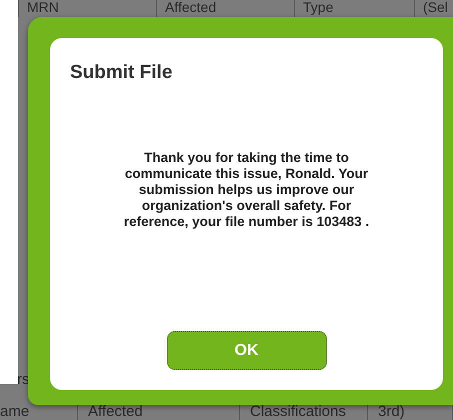 This screenshot has width=453, height=420. I want to click on dialog-message: Thank you for taking the time to communicate this issue, Ronald. Your submission helps us improve our organization's overall safety. For reference, your file number is 103483 ., so click(246, 190).